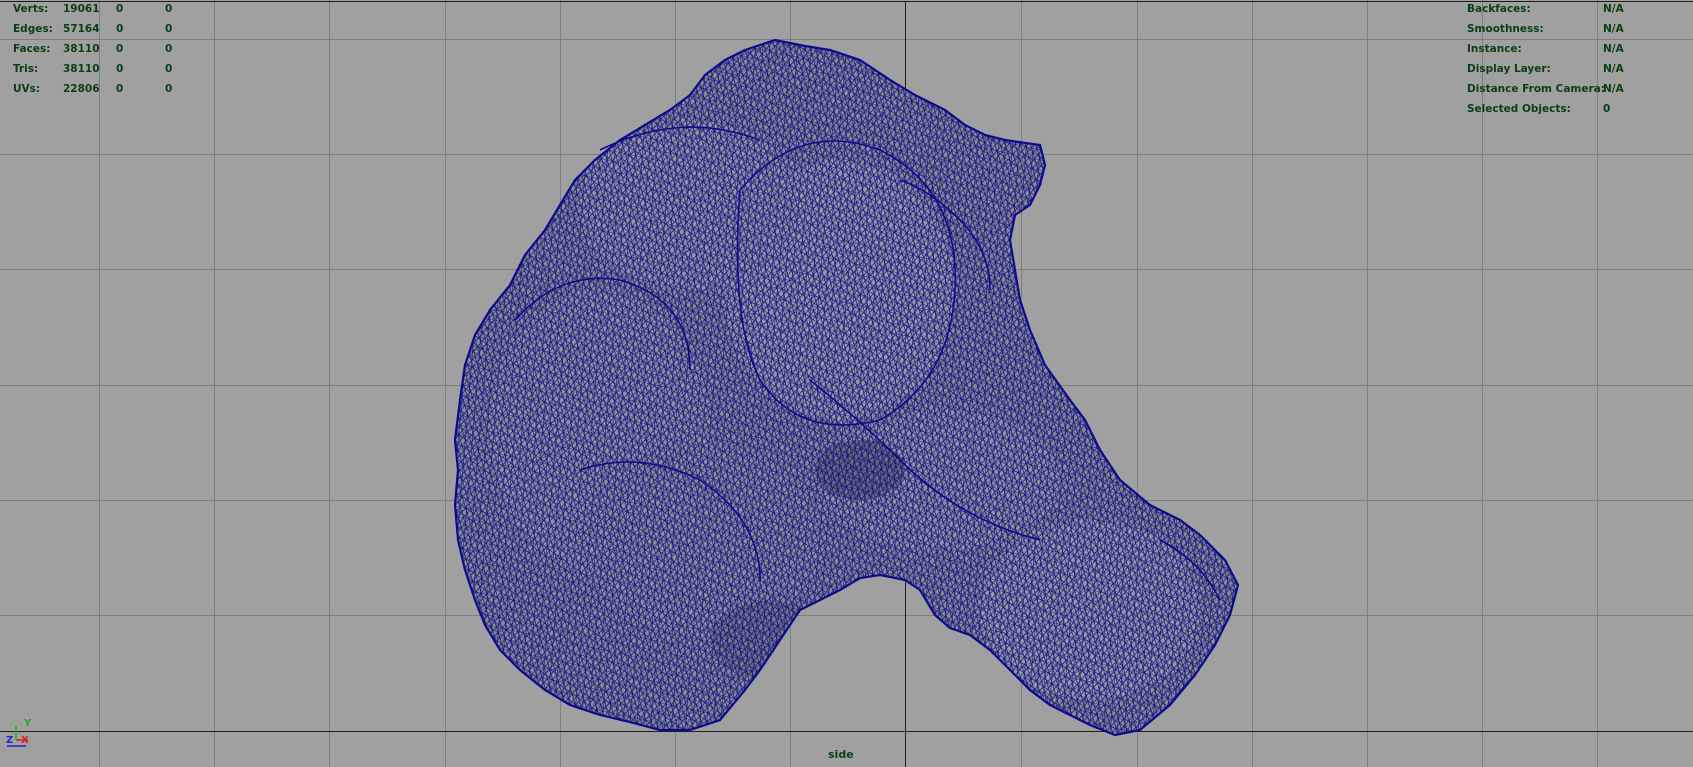 This screenshot has height=767, width=1693. What do you see at coordinates (1499, 9) in the screenshot?
I see `hud-label: Backfaces:` at bounding box center [1499, 9].